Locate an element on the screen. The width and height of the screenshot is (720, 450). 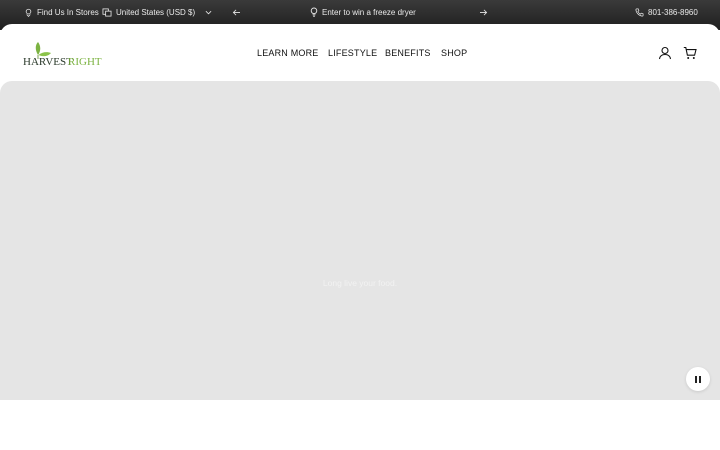
chevron-down-icon is located at coordinates (208, 12).